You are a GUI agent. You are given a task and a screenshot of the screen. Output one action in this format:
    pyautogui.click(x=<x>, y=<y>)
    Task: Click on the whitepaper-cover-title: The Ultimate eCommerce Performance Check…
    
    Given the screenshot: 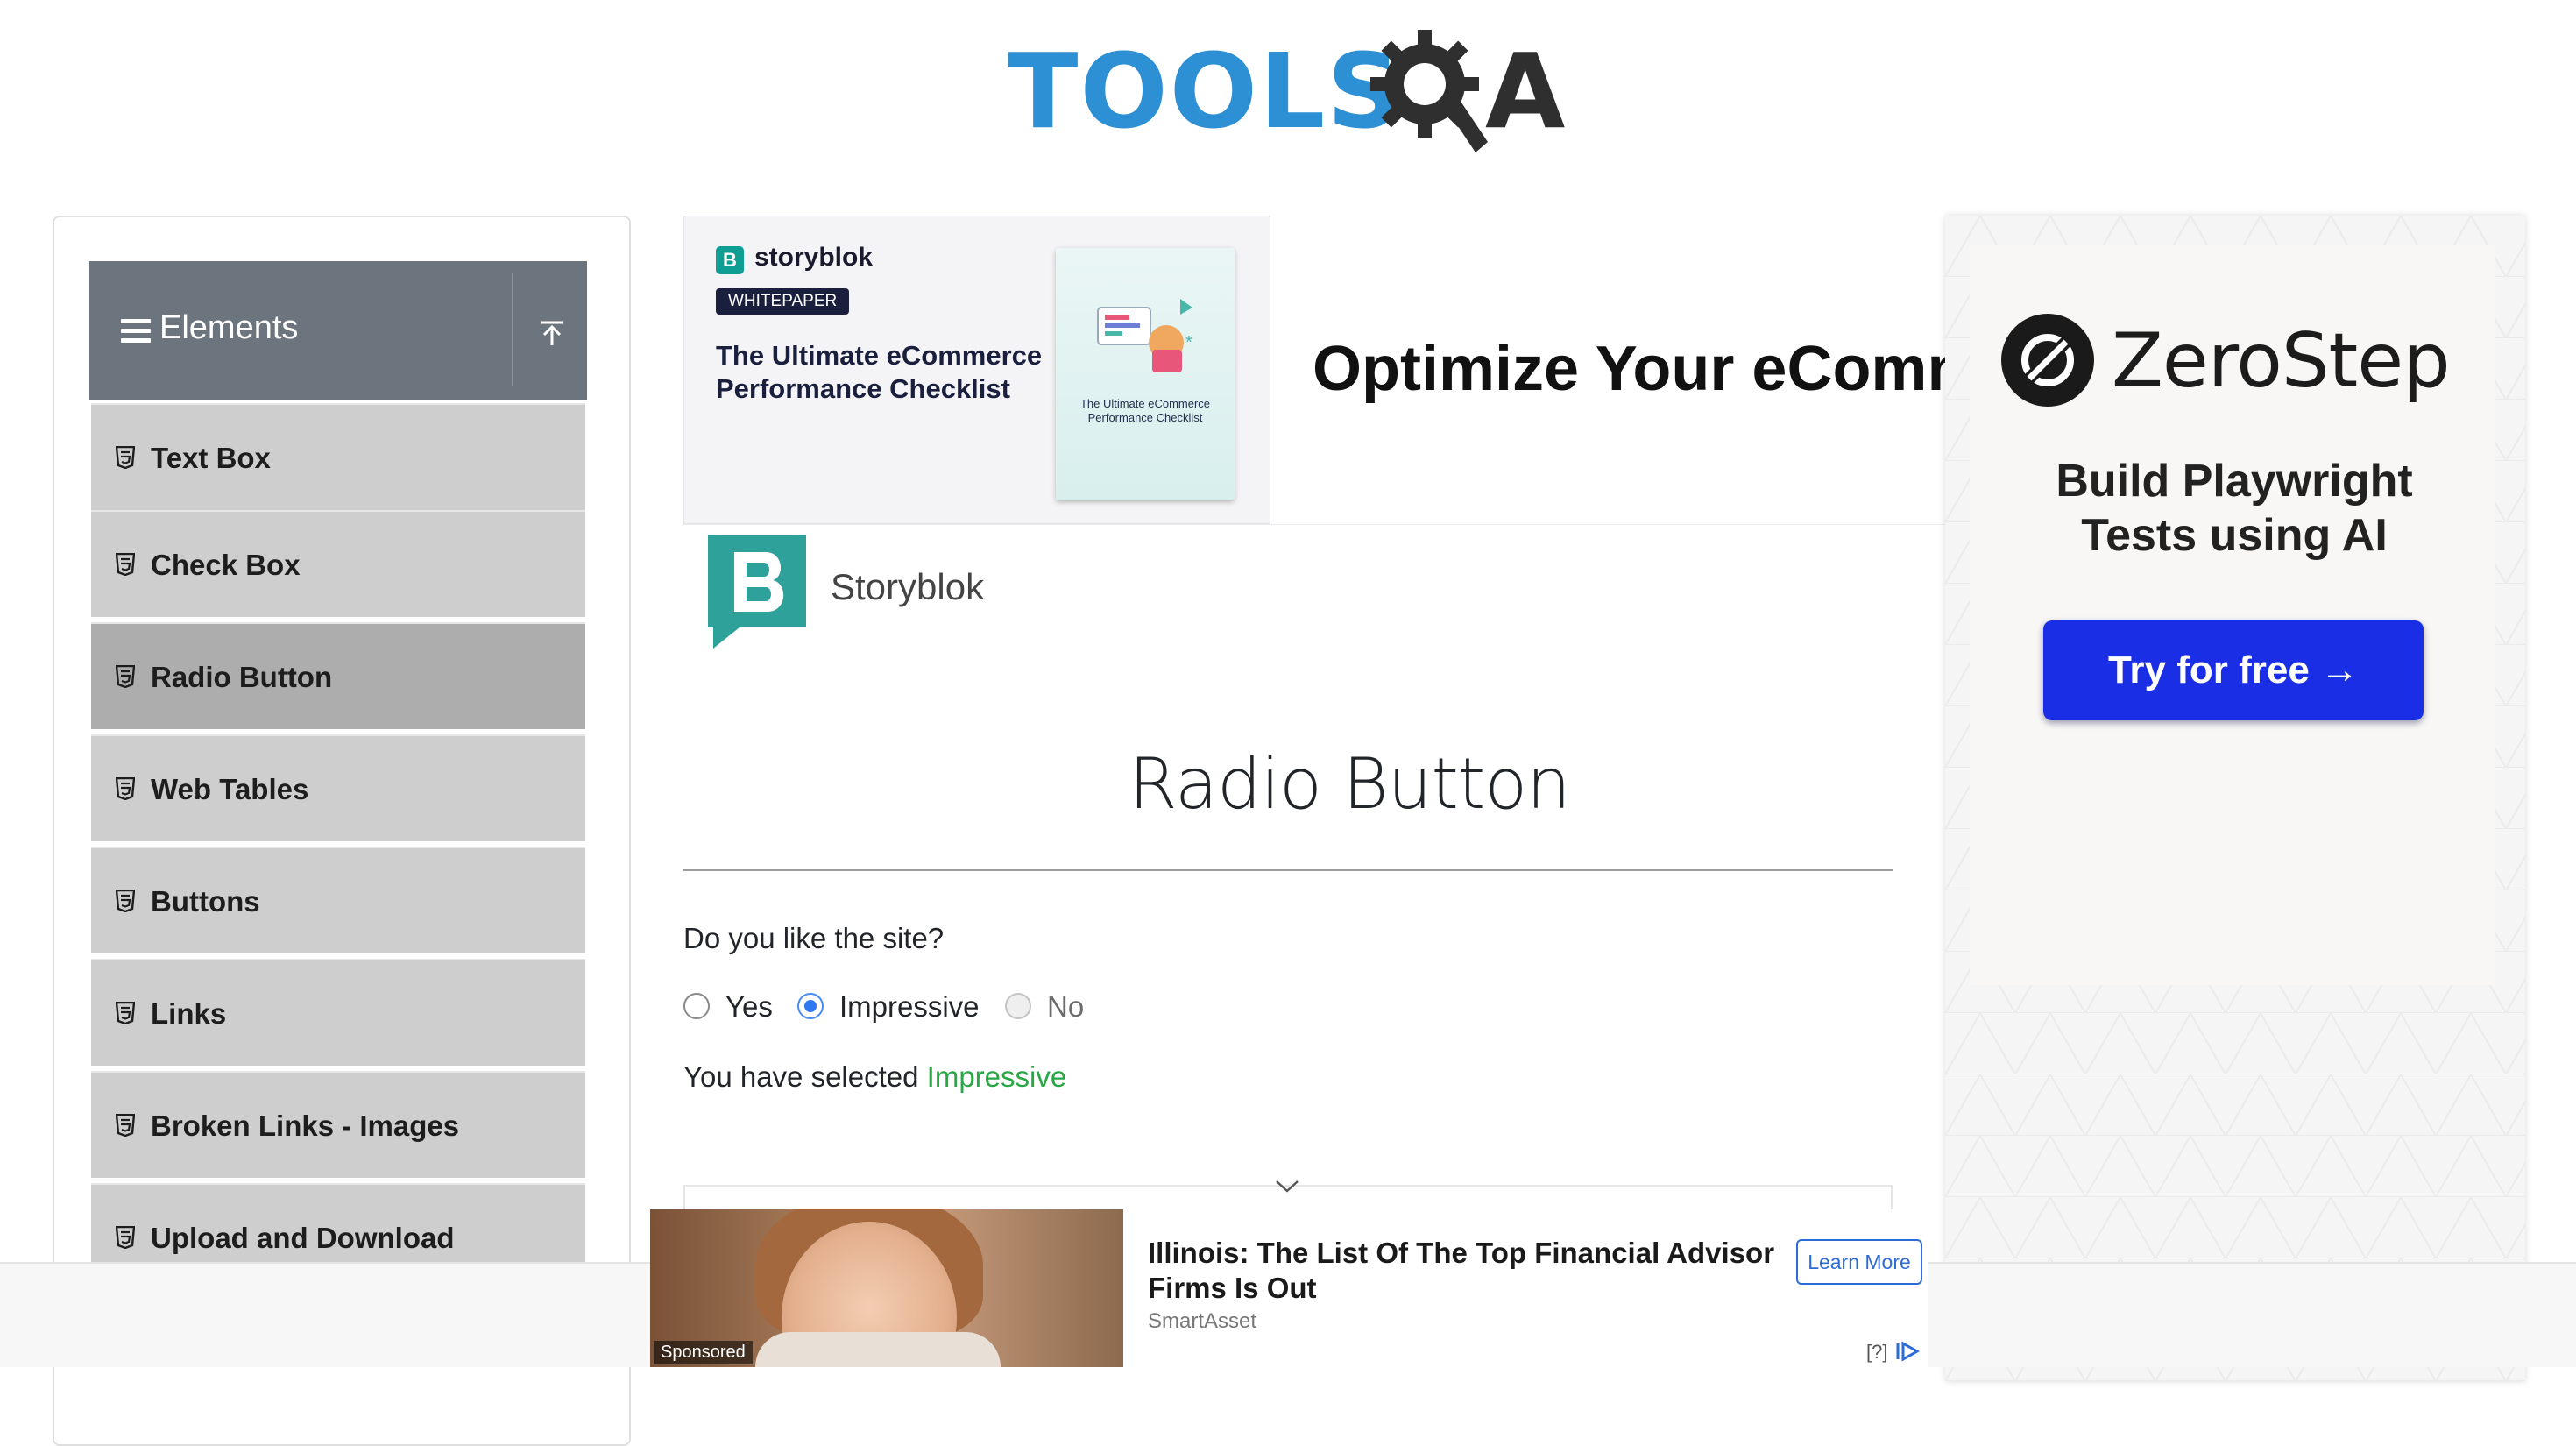 What is the action you would take?
    pyautogui.click(x=1145, y=410)
    